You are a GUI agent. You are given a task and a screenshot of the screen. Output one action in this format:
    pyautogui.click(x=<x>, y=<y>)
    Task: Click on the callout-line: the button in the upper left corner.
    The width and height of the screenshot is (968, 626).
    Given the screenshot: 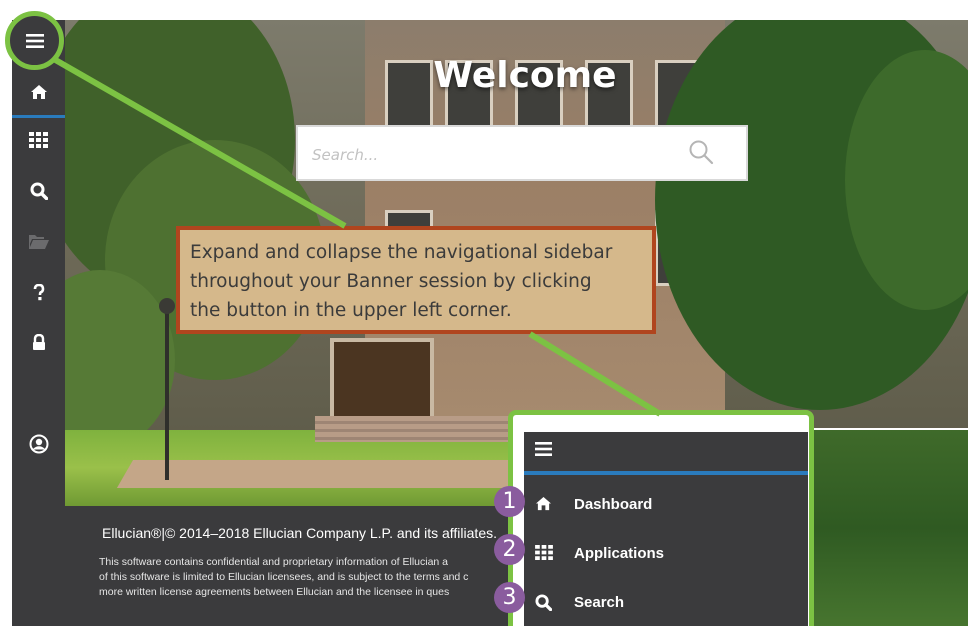 What is the action you would take?
    pyautogui.click(x=351, y=310)
    